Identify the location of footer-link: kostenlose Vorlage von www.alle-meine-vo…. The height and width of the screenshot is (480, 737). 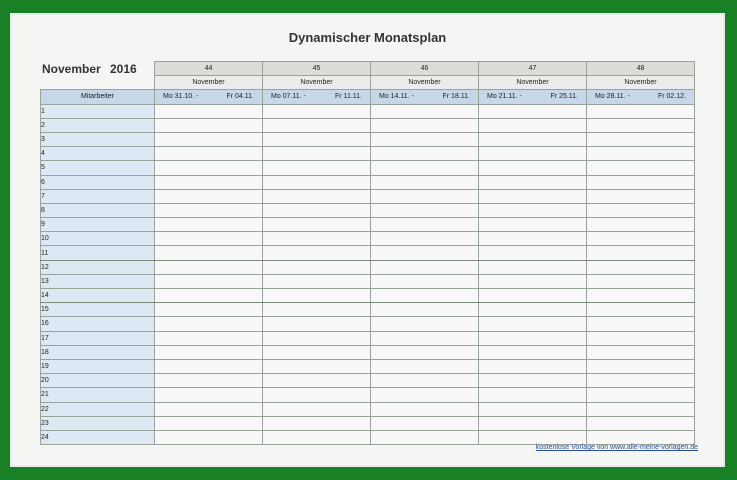
(617, 447).